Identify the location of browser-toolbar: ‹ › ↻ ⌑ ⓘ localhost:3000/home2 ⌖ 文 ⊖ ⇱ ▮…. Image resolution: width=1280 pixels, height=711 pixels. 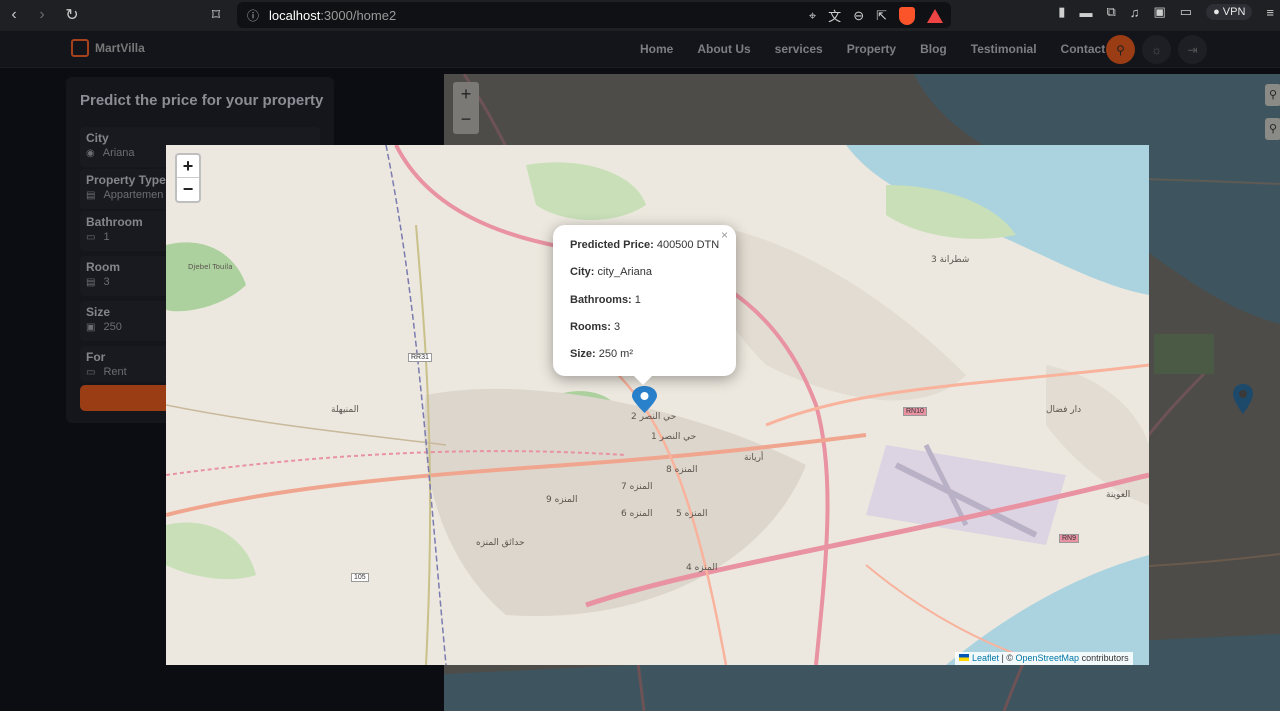
(640, 15).